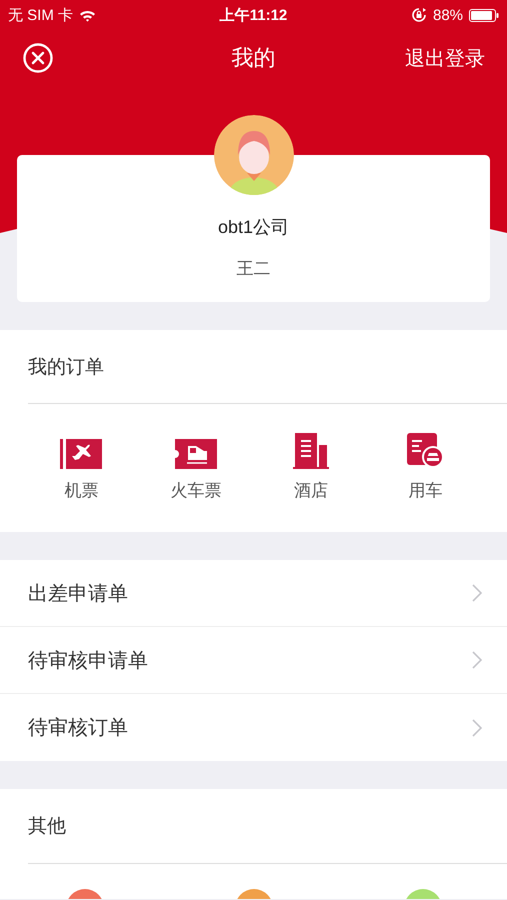 Image resolution: width=507 pixels, height=900 pixels. I want to click on order-category-button: 酒店, so click(311, 467).